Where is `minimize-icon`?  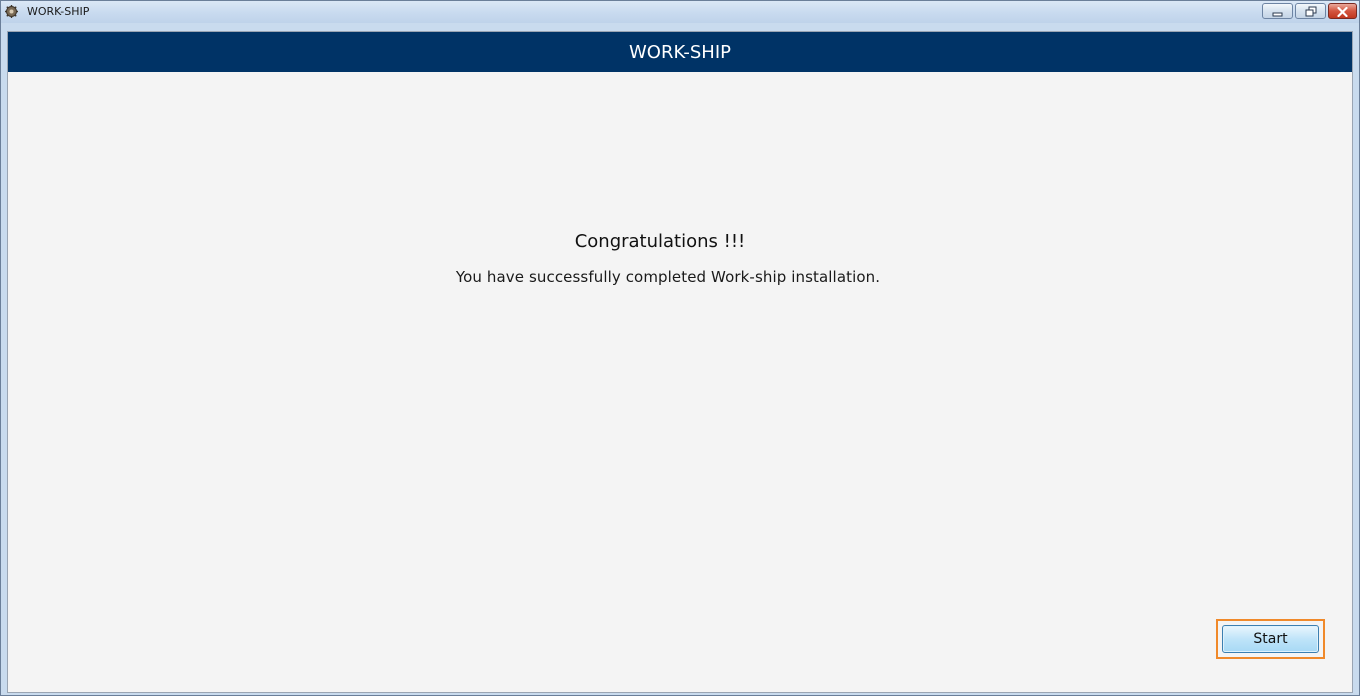 minimize-icon is located at coordinates (1277, 11).